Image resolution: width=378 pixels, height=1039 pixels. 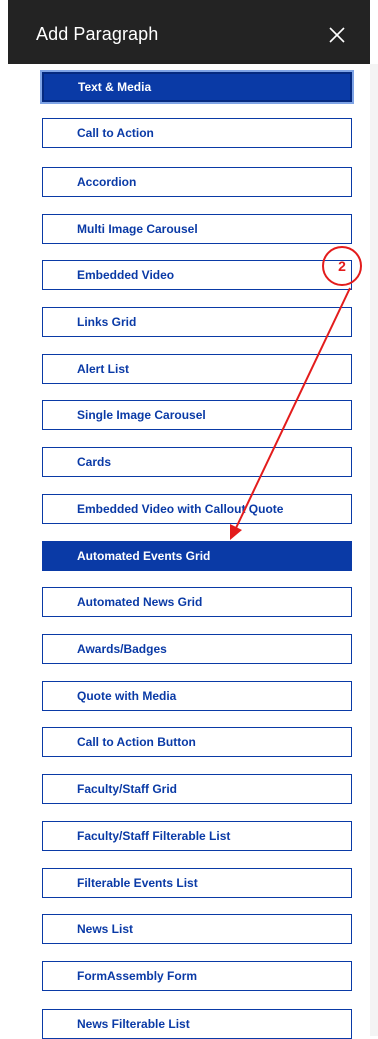 What do you see at coordinates (197, 462) in the screenshot?
I see `paragraph-type-cards: Cards` at bounding box center [197, 462].